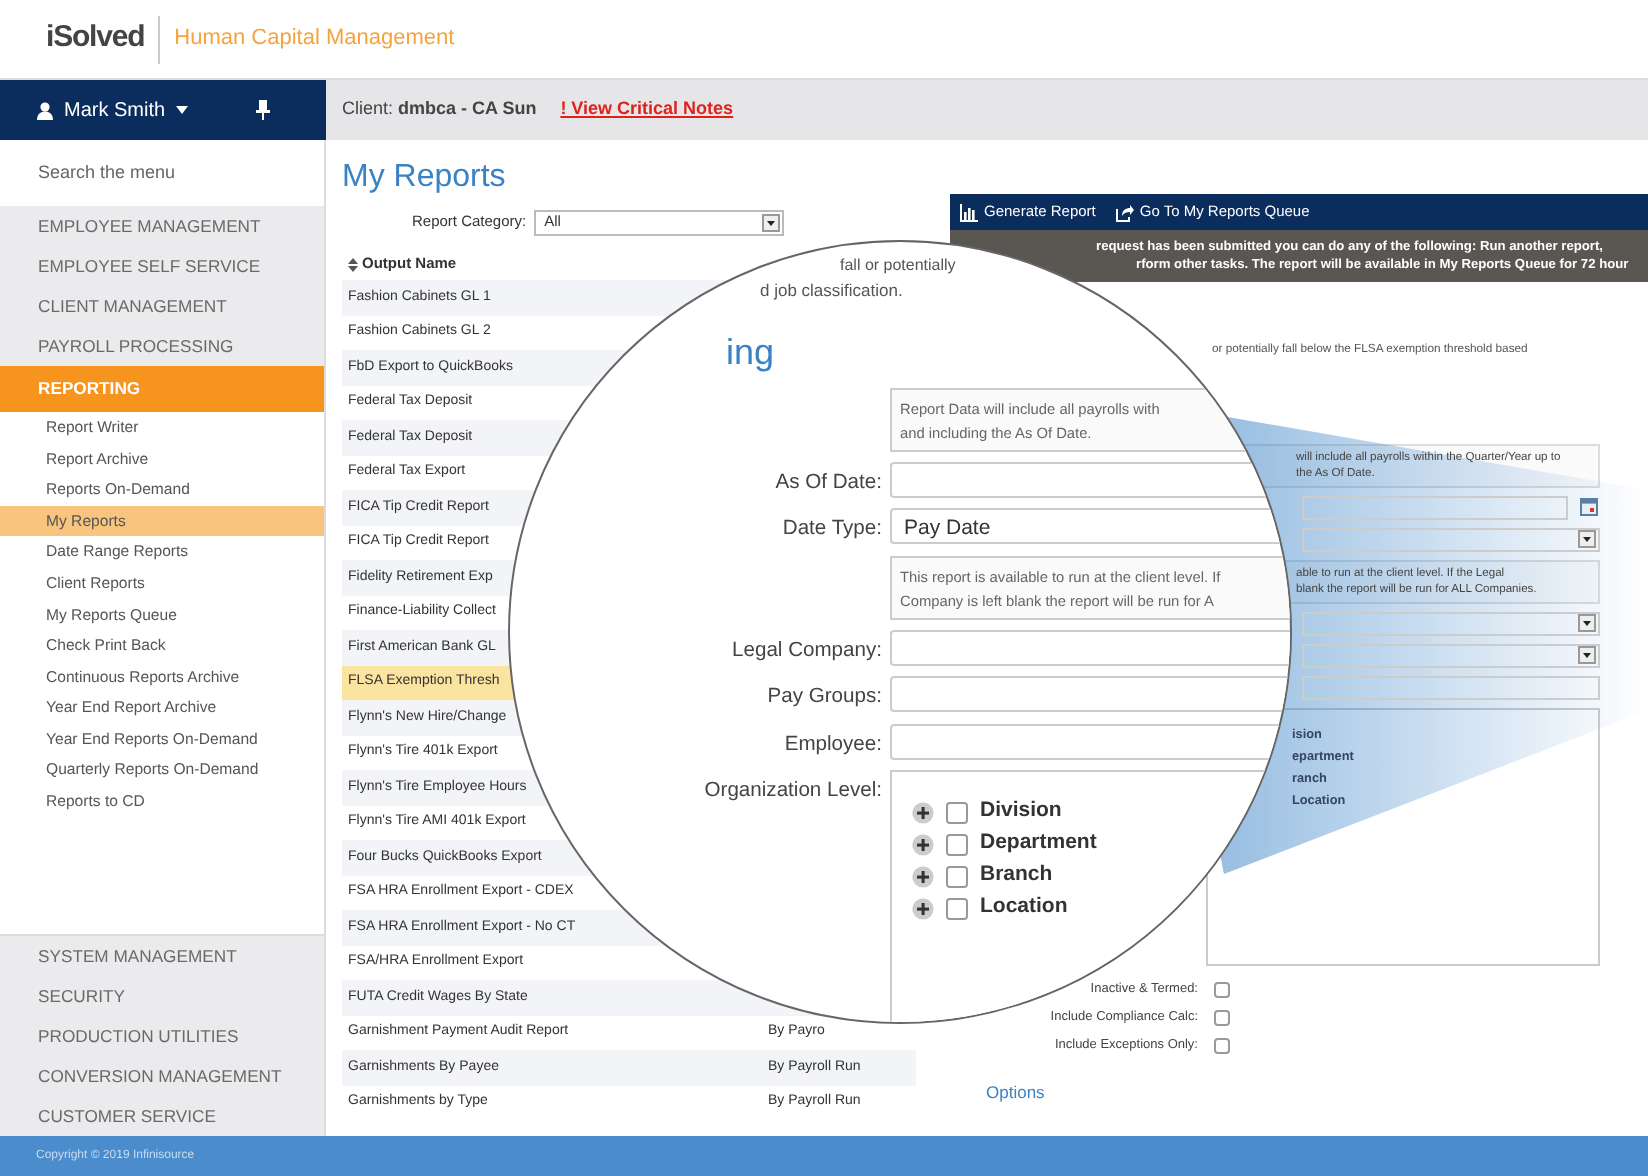 This screenshot has width=1648, height=1176. I want to click on sort-icon, so click(353, 264).